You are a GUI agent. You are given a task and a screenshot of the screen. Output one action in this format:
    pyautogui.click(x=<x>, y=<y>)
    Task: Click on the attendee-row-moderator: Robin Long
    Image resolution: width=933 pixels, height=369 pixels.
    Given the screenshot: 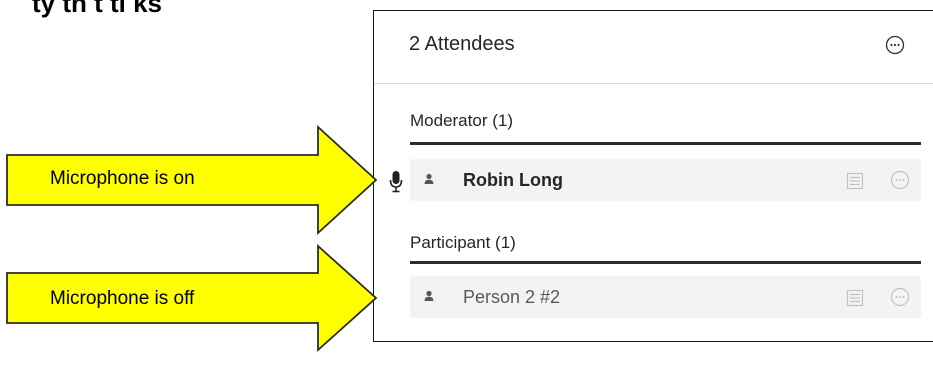 What is the action you would take?
    pyautogui.click(x=665, y=180)
    